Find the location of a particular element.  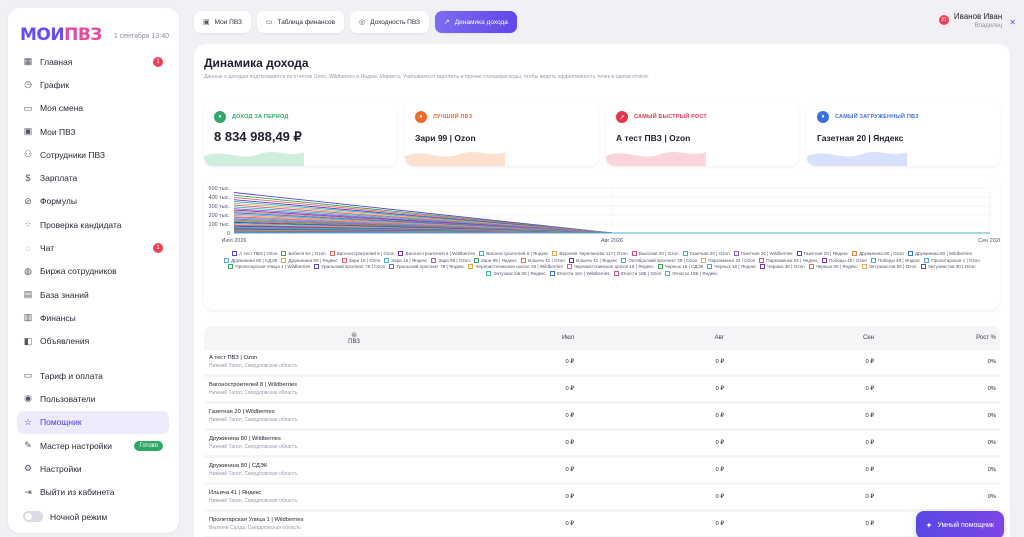

legend-item: Черных 30 | Ozon is located at coordinates (782, 266).